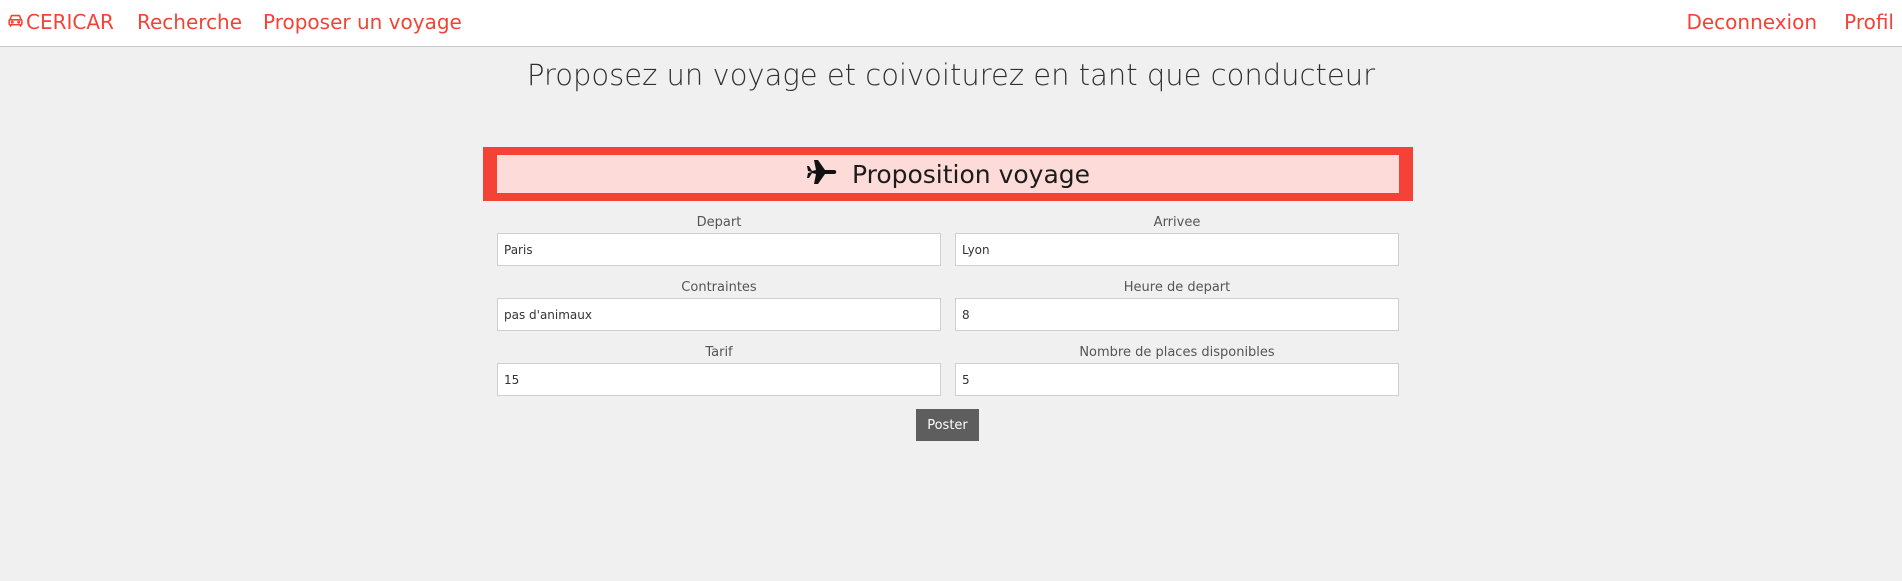 Image resolution: width=1902 pixels, height=581 pixels. Describe the element at coordinates (719, 314) in the screenshot. I see `contraintes-input` at that location.